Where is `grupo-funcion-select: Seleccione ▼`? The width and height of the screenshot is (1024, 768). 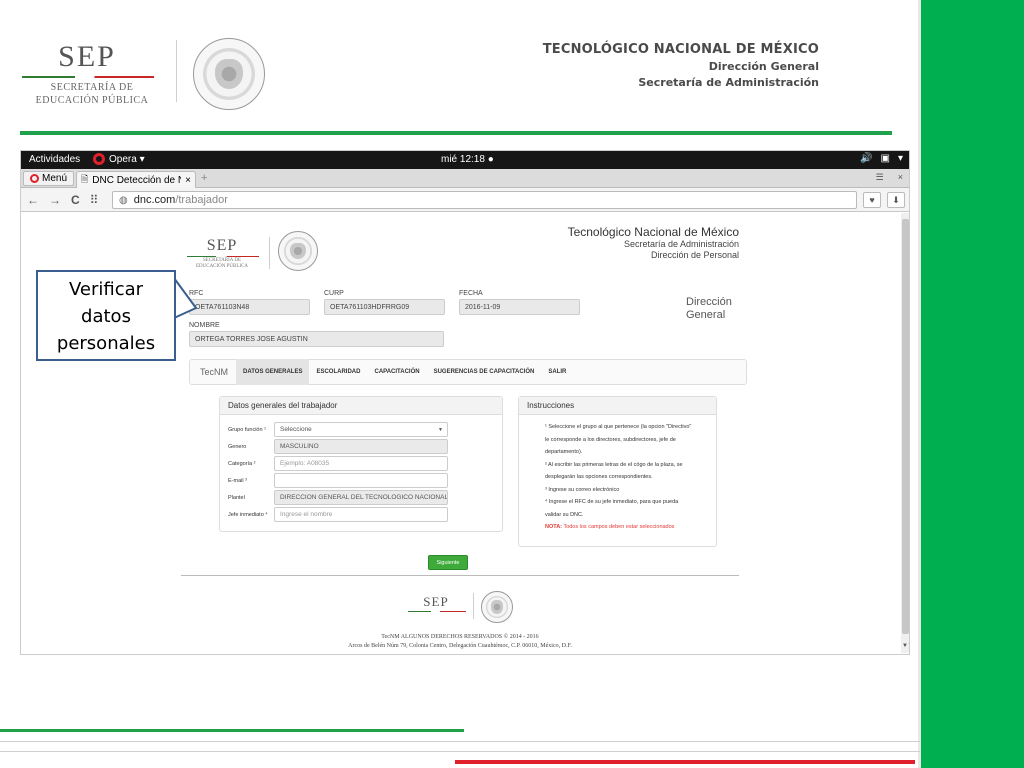 grupo-funcion-select: Seleccione ▼ is located at coordinates (361, 429).